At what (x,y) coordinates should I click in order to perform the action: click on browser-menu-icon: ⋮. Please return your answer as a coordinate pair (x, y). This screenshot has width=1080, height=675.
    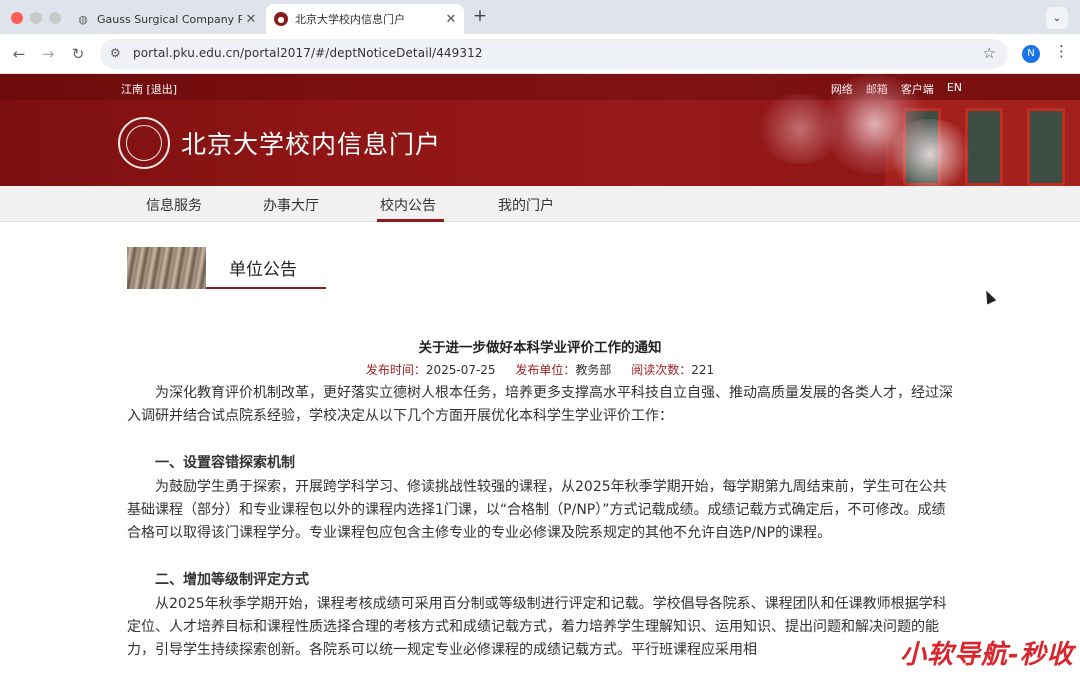
    Looking at the image, I should click on (1061, 51).